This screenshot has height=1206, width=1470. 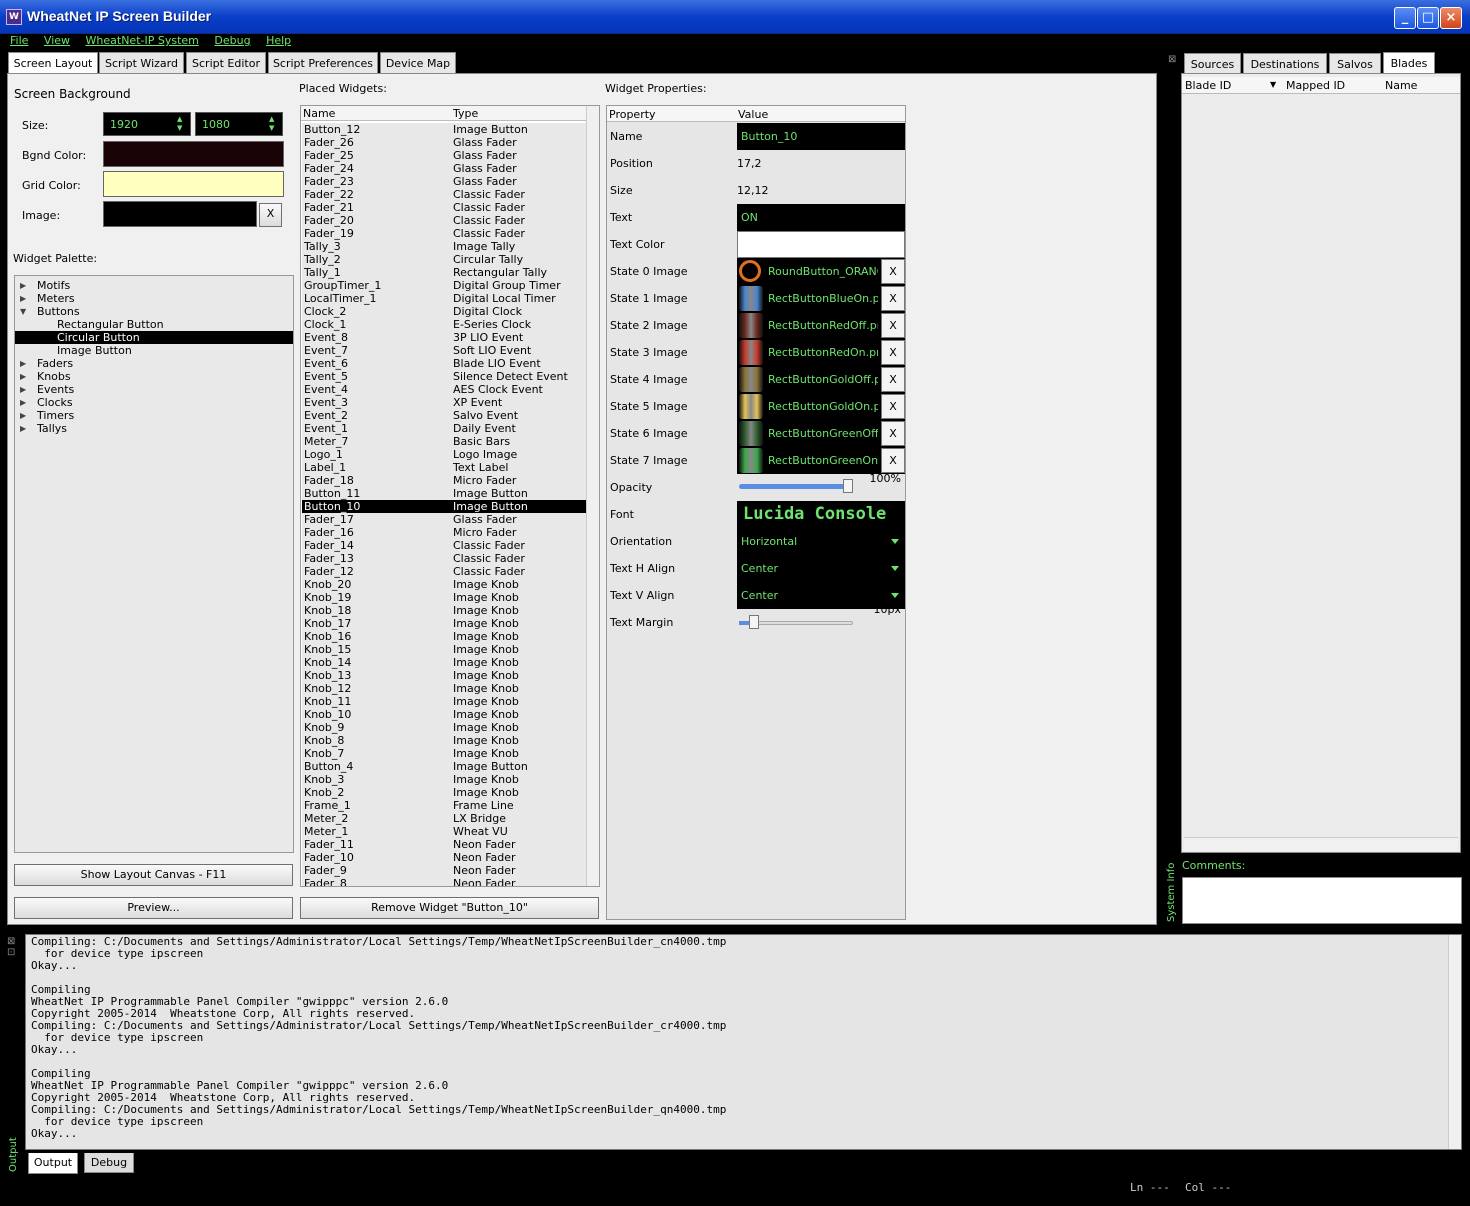 I want to click on tab-screen-layout: Screen Layout, so click(x=53, y=63).